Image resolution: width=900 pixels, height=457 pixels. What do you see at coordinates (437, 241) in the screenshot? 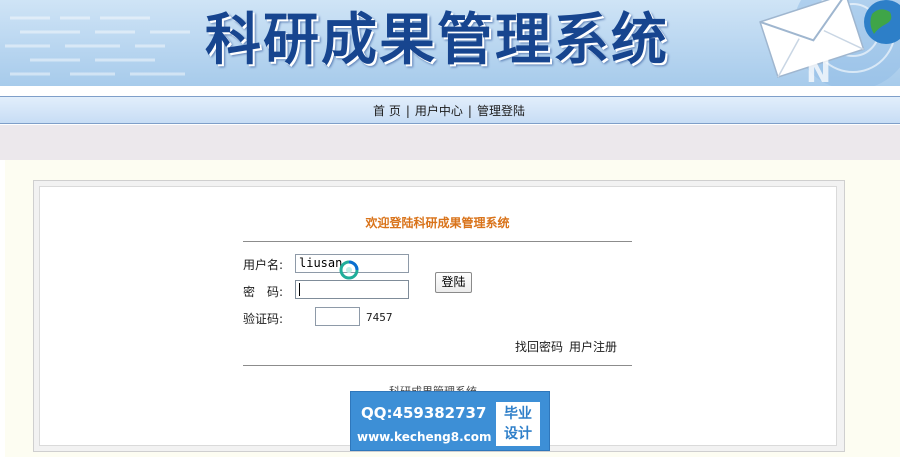
I see `divider-top` at bounding box center [437, 241].